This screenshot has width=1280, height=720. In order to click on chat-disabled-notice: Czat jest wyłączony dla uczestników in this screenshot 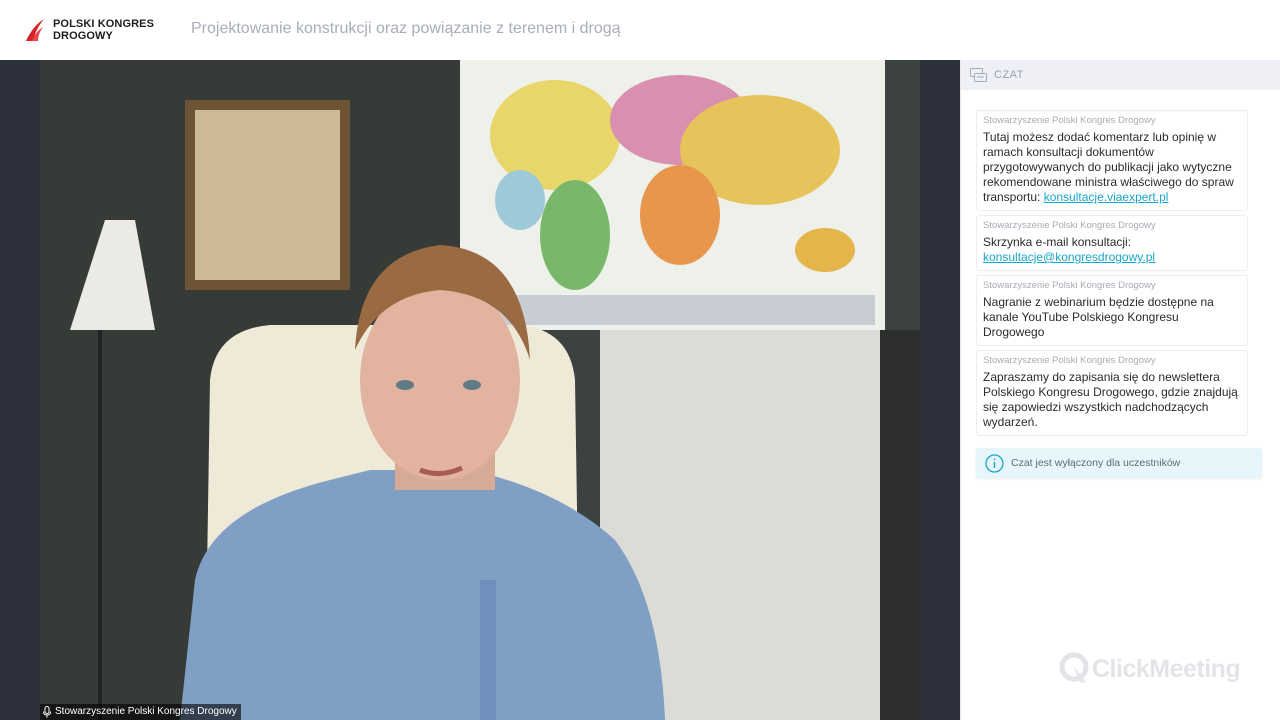, I will do `click(1119, 463)`.